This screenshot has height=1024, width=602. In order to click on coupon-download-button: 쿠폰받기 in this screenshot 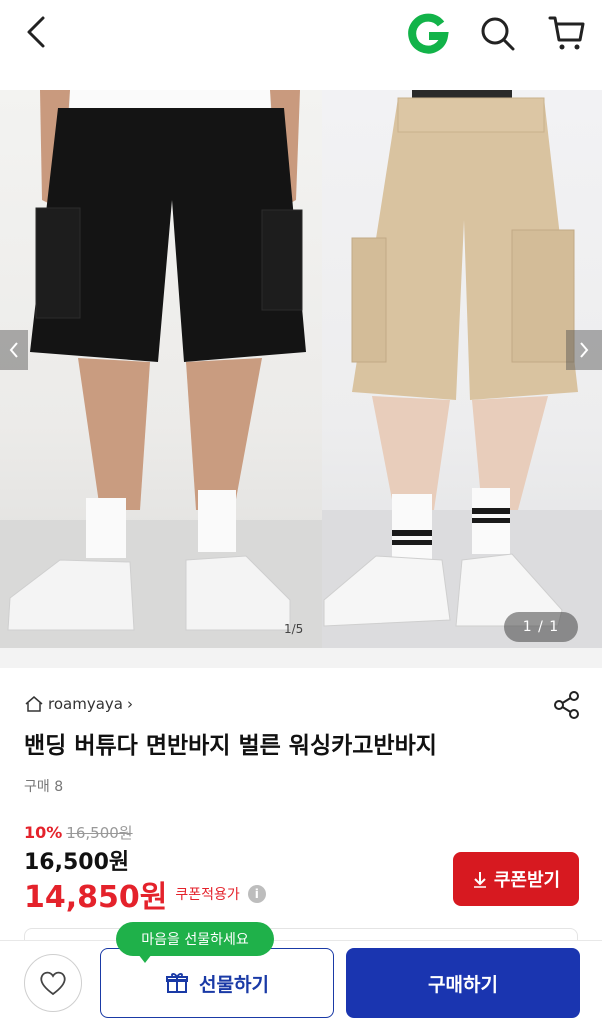, I will do `click(516, 879)`.